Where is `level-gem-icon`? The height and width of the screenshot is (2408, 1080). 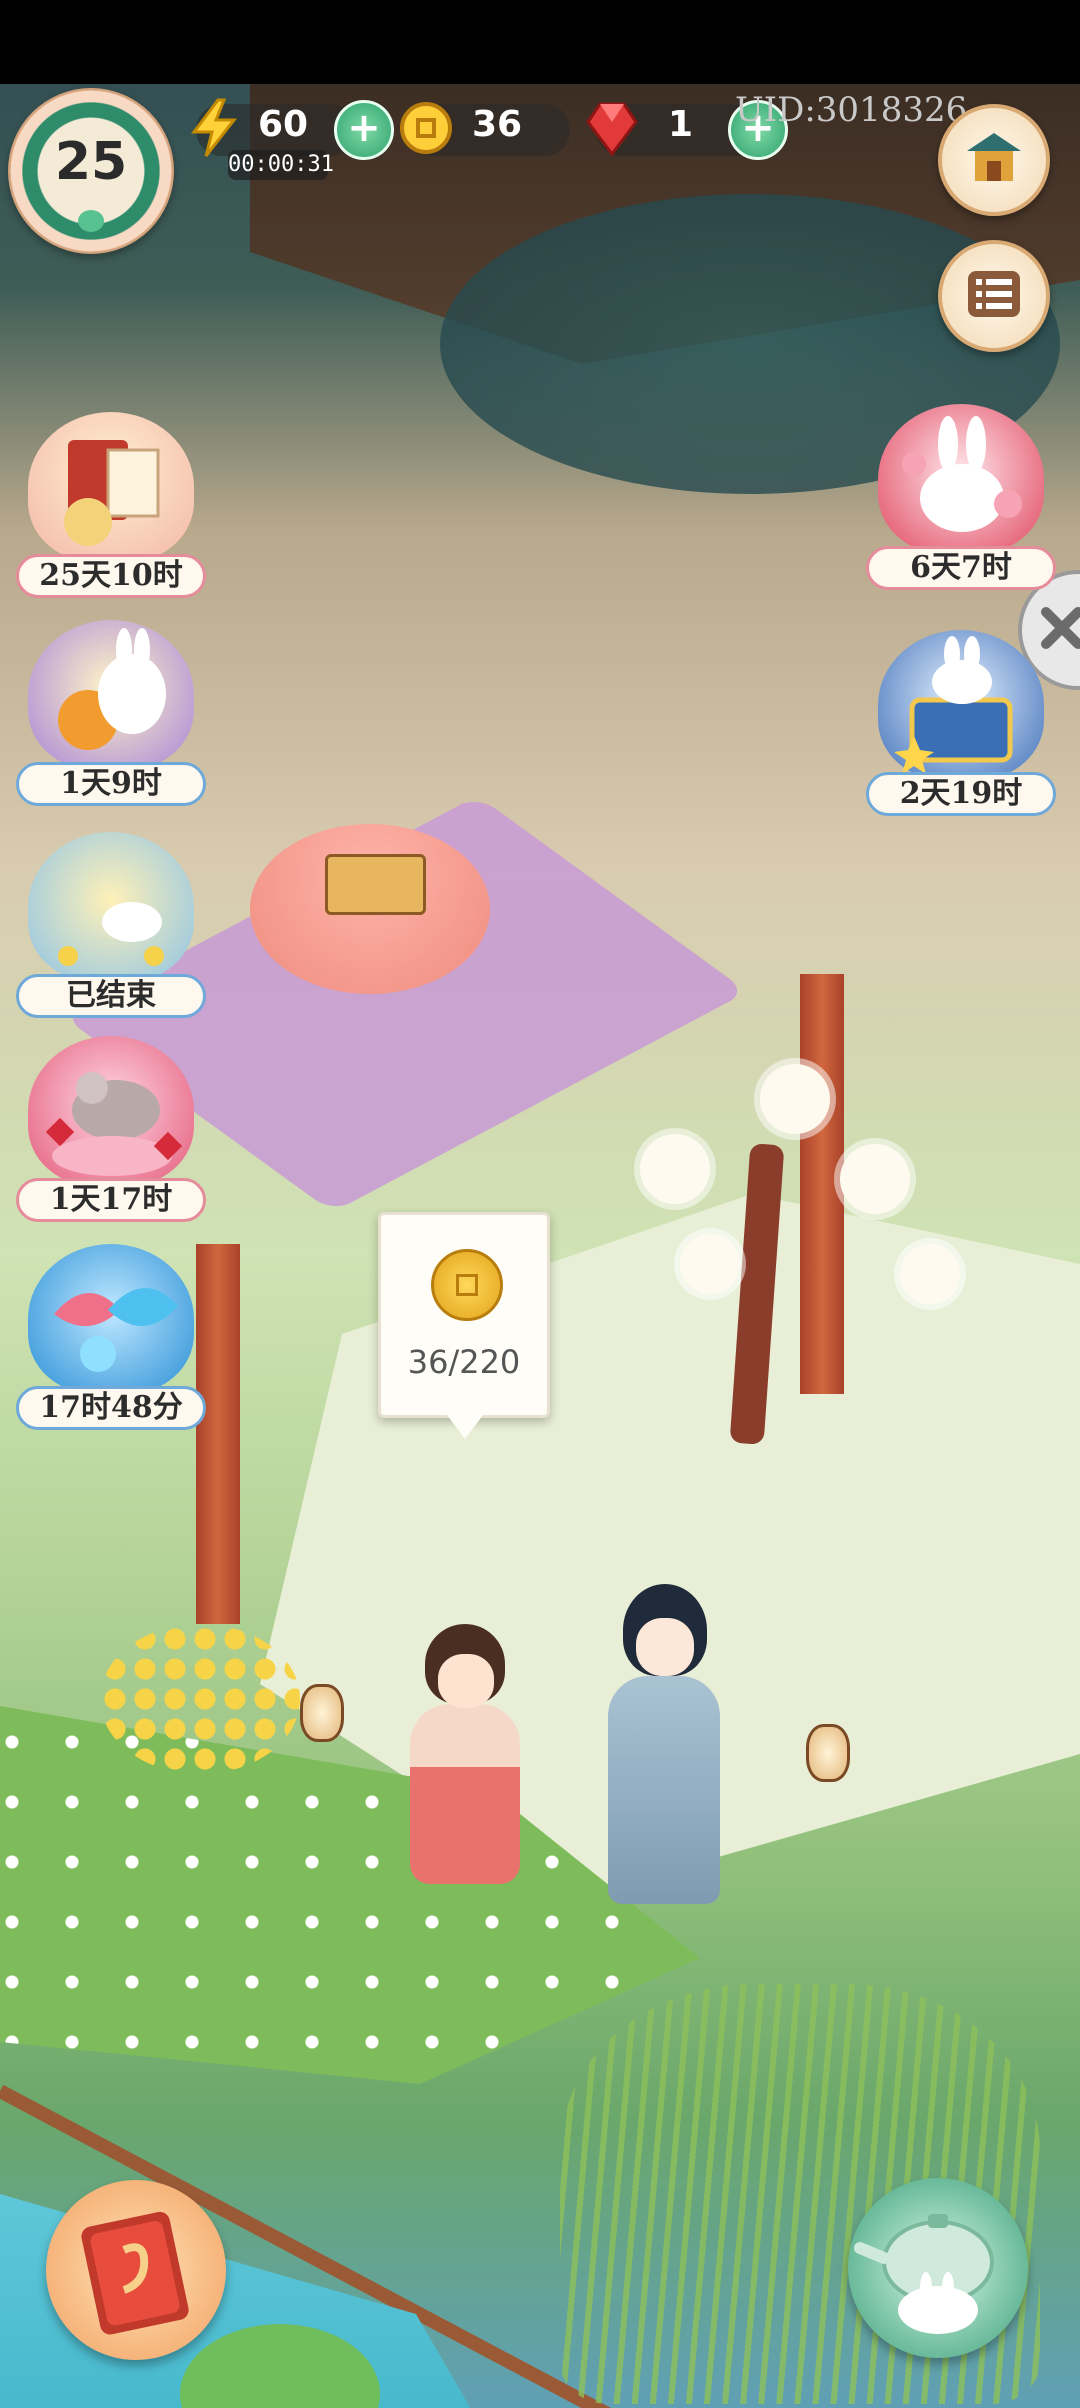 level-gem-icon is located at coordinates (91, 221).